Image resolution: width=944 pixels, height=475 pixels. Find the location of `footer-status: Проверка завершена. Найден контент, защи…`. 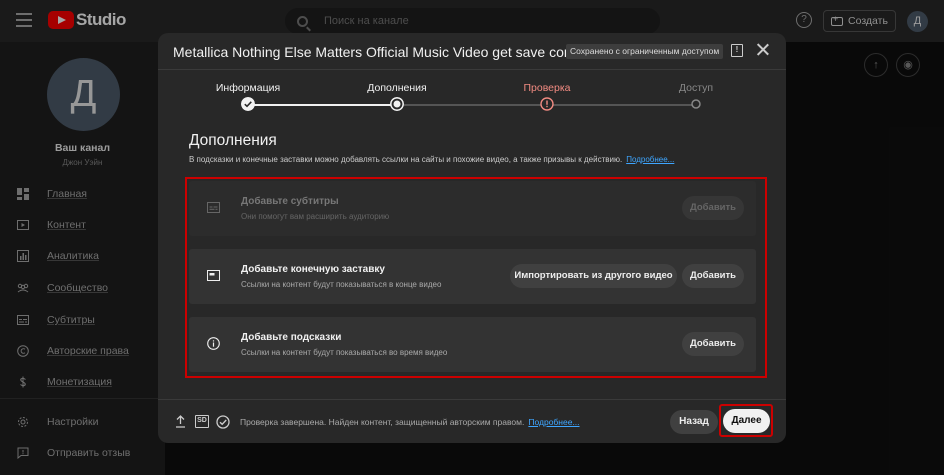

footer-status: Проверка завершена. Найден контент, защи… is located at coordinates (410, 422).